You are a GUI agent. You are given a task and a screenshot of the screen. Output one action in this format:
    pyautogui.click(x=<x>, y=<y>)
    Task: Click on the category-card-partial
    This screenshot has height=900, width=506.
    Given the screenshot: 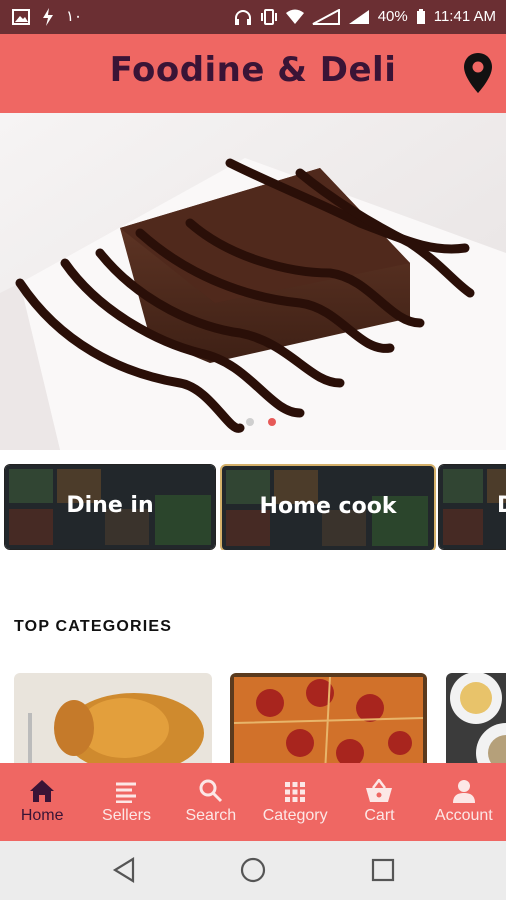 What is the action you would take?
    pyautogui.click(x=476, y=719)
    